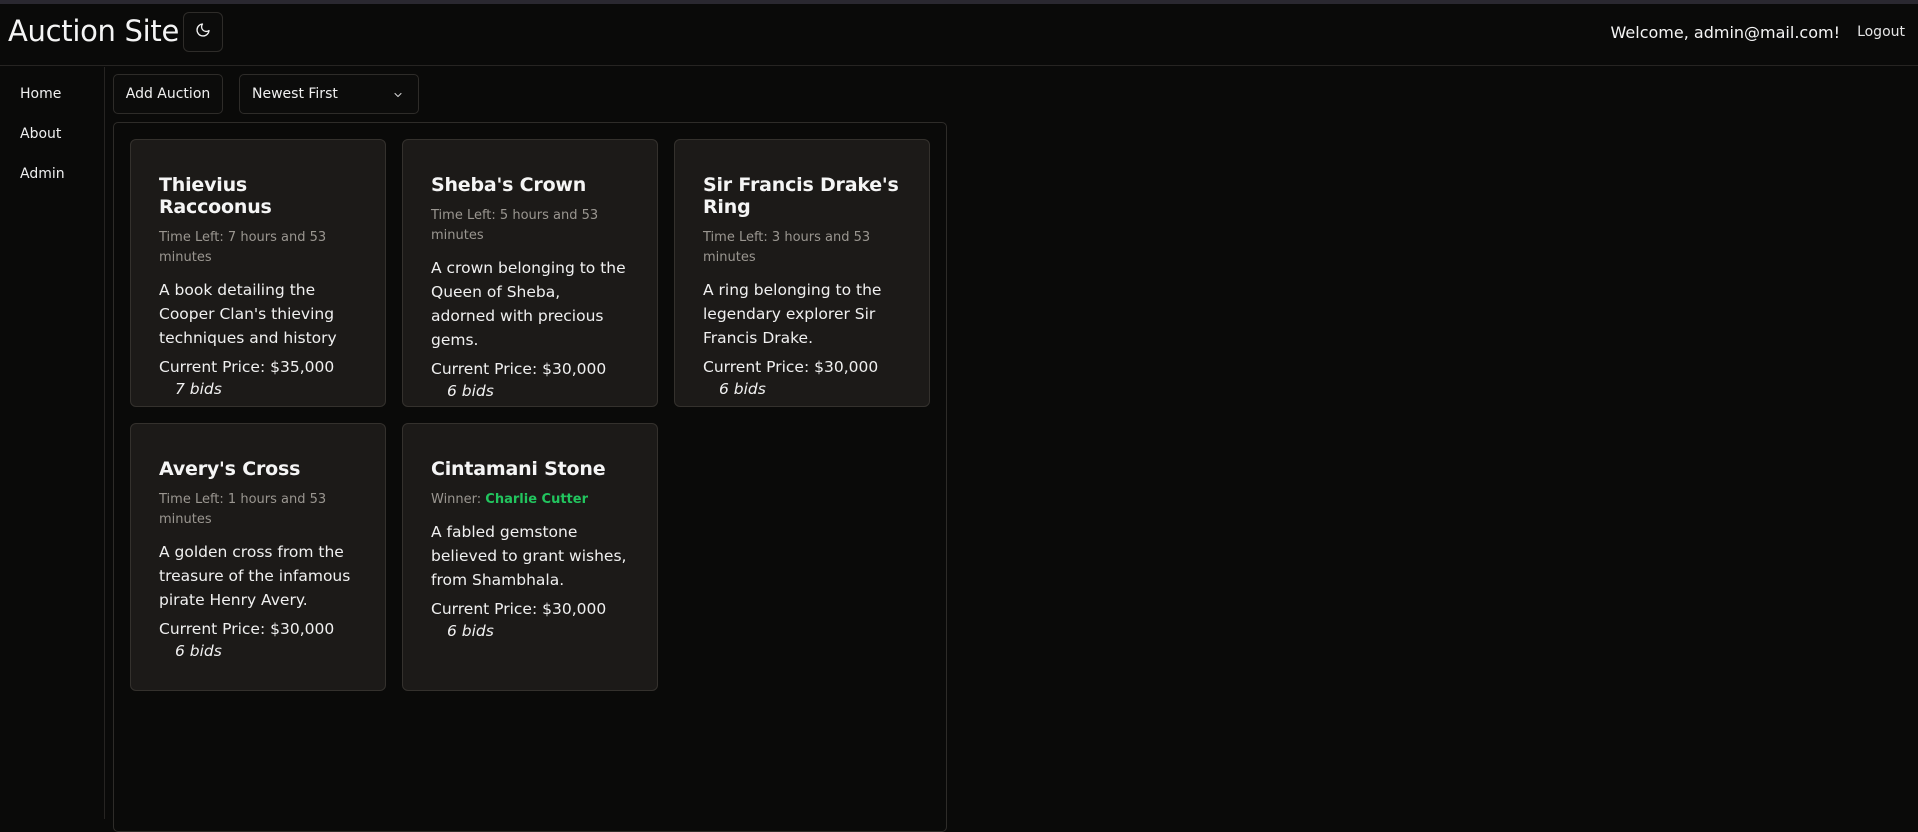  Describe the element at coordinates (230, 469) in the screenshot. I see `auction-title: Avery's Cross` at that location.